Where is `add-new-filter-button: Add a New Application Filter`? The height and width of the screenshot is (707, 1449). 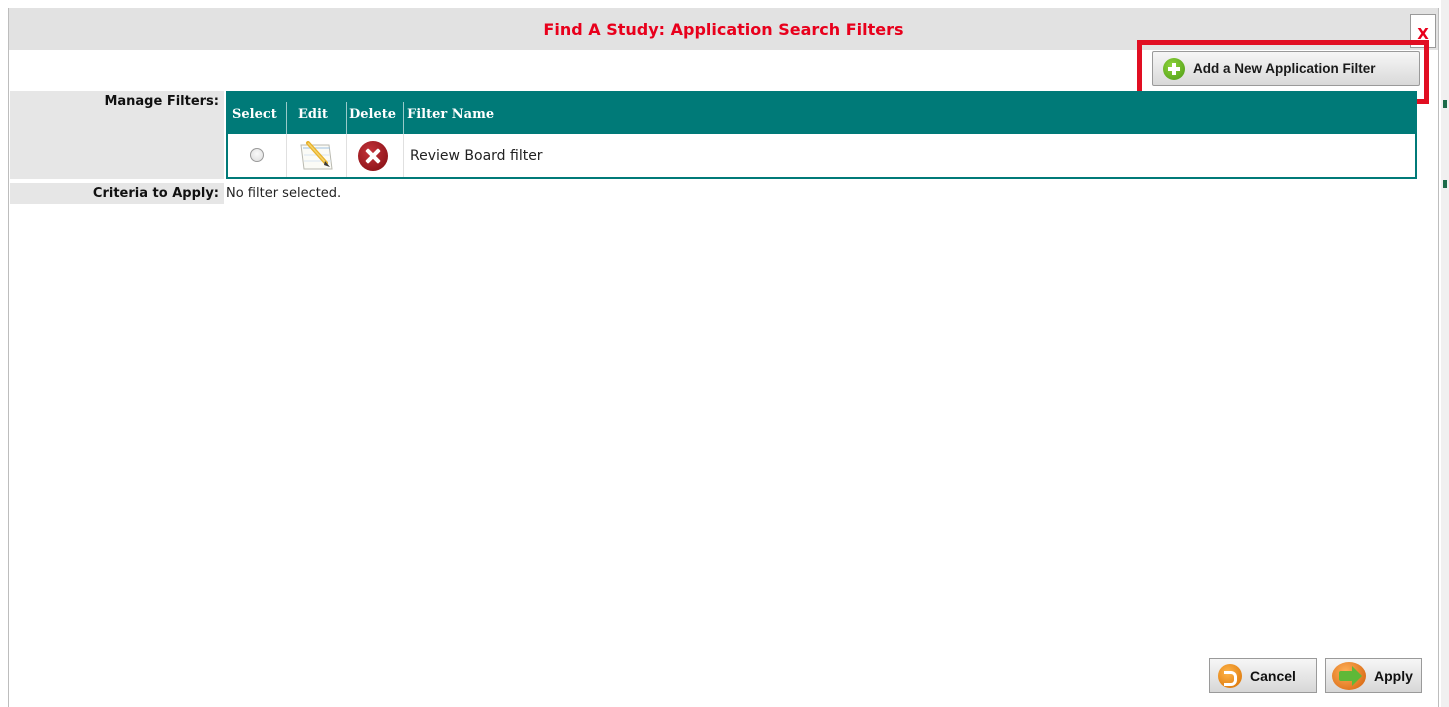
add-new-filter-button: Add a New Application Filter is located at coordinates (1286, 68).